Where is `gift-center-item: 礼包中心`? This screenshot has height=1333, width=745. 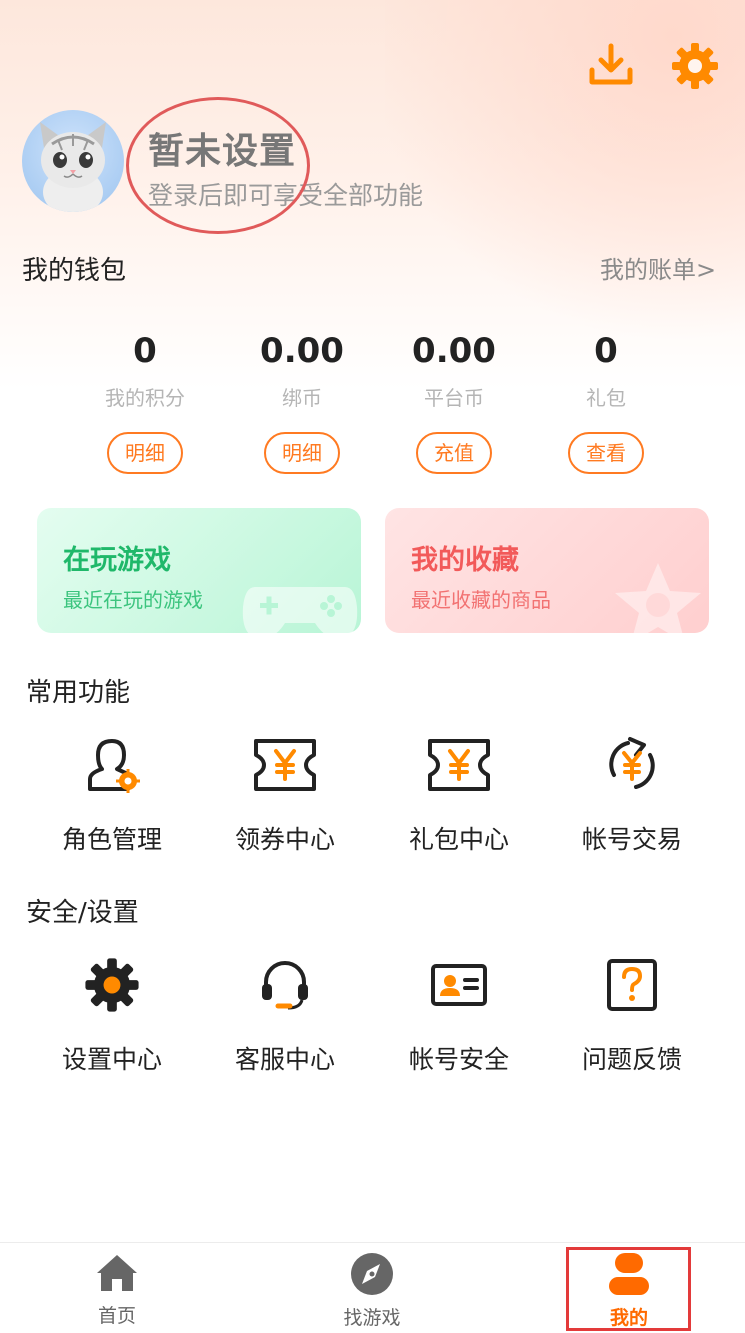 gift-center-item: 礼包中心 is located at coordinates (459, 793).